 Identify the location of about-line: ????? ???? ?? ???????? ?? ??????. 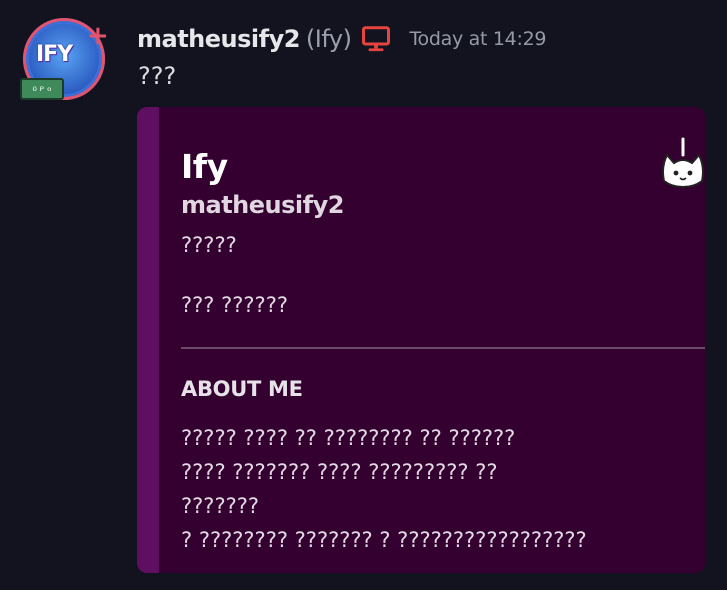
(348, 438).